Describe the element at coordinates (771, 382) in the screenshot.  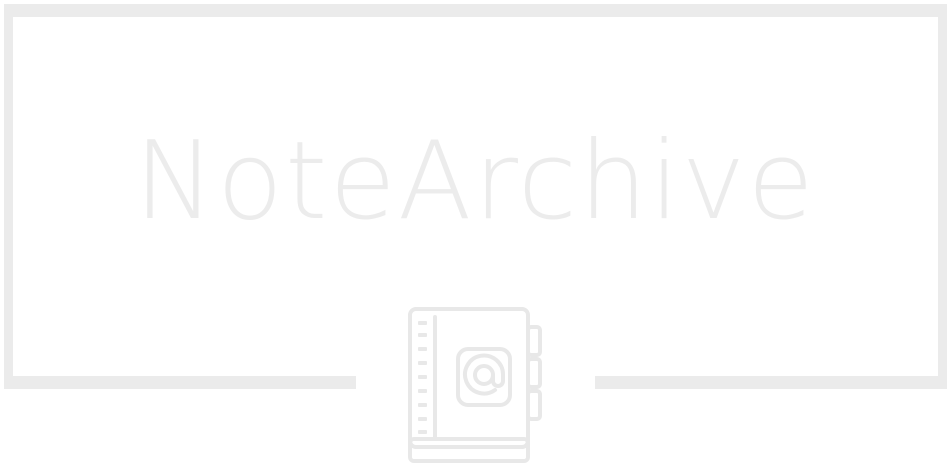
I see `frame-bottom-right-edge` at that location.